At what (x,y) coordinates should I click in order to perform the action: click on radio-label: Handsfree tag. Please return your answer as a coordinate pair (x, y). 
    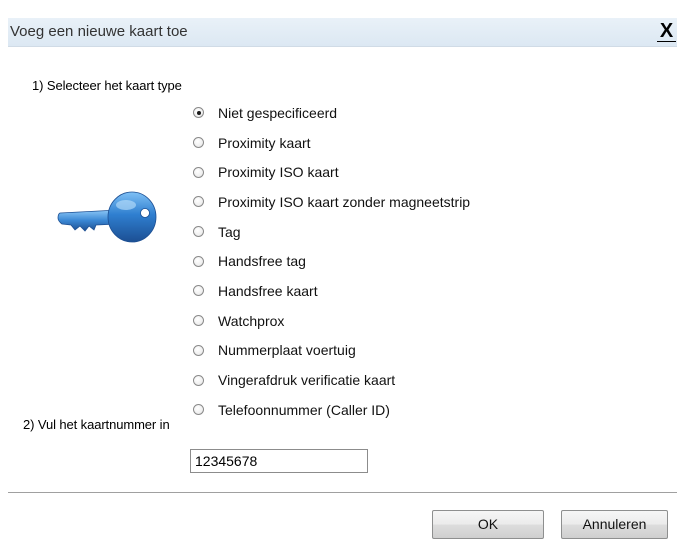
    Looking at the image, I should click on (262, 261).